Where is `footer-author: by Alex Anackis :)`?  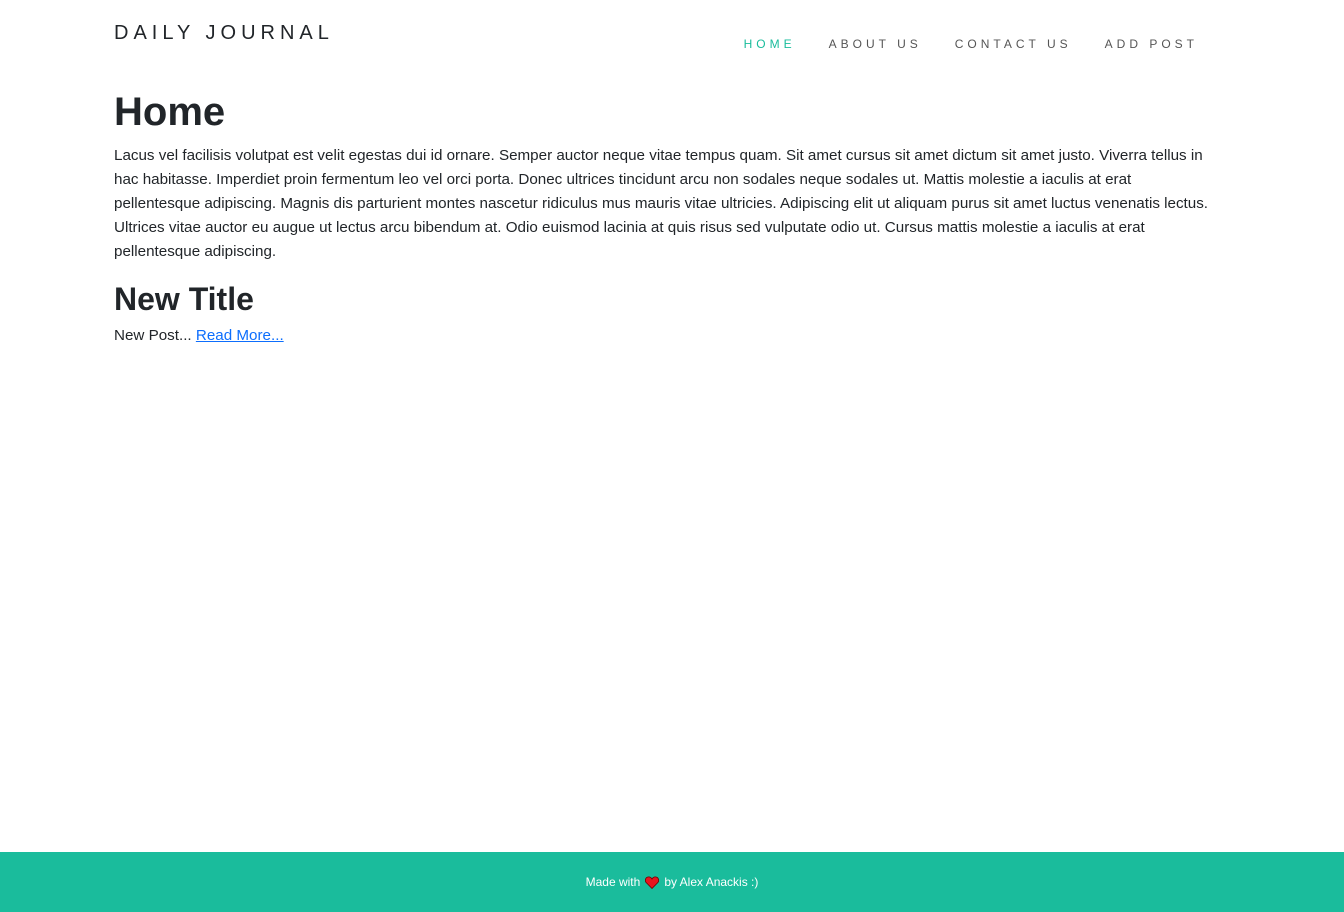 footer-author: by Alex Anackis :) is located at coordinates (711, 882).